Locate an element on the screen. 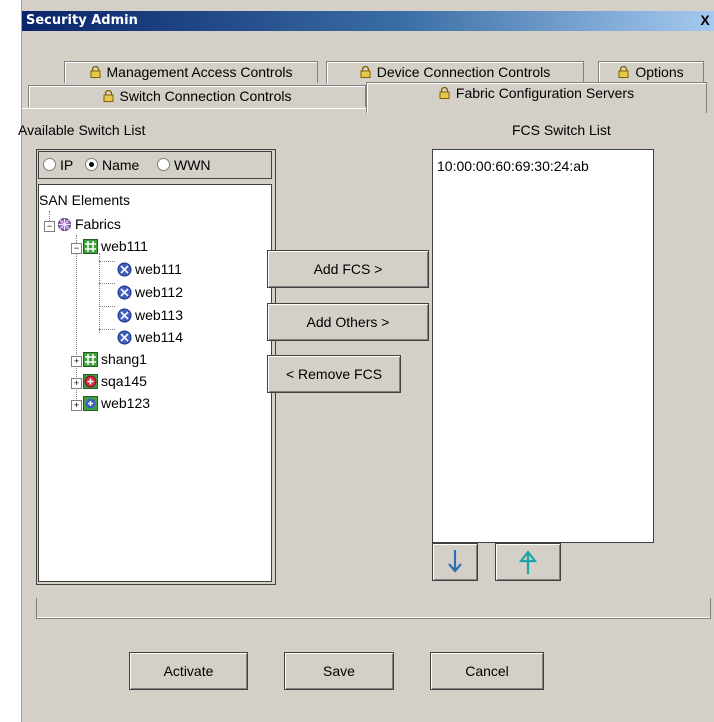 The width and height of the screenshot is (714, 722). move-up-button is located at coordinates (528, 562).